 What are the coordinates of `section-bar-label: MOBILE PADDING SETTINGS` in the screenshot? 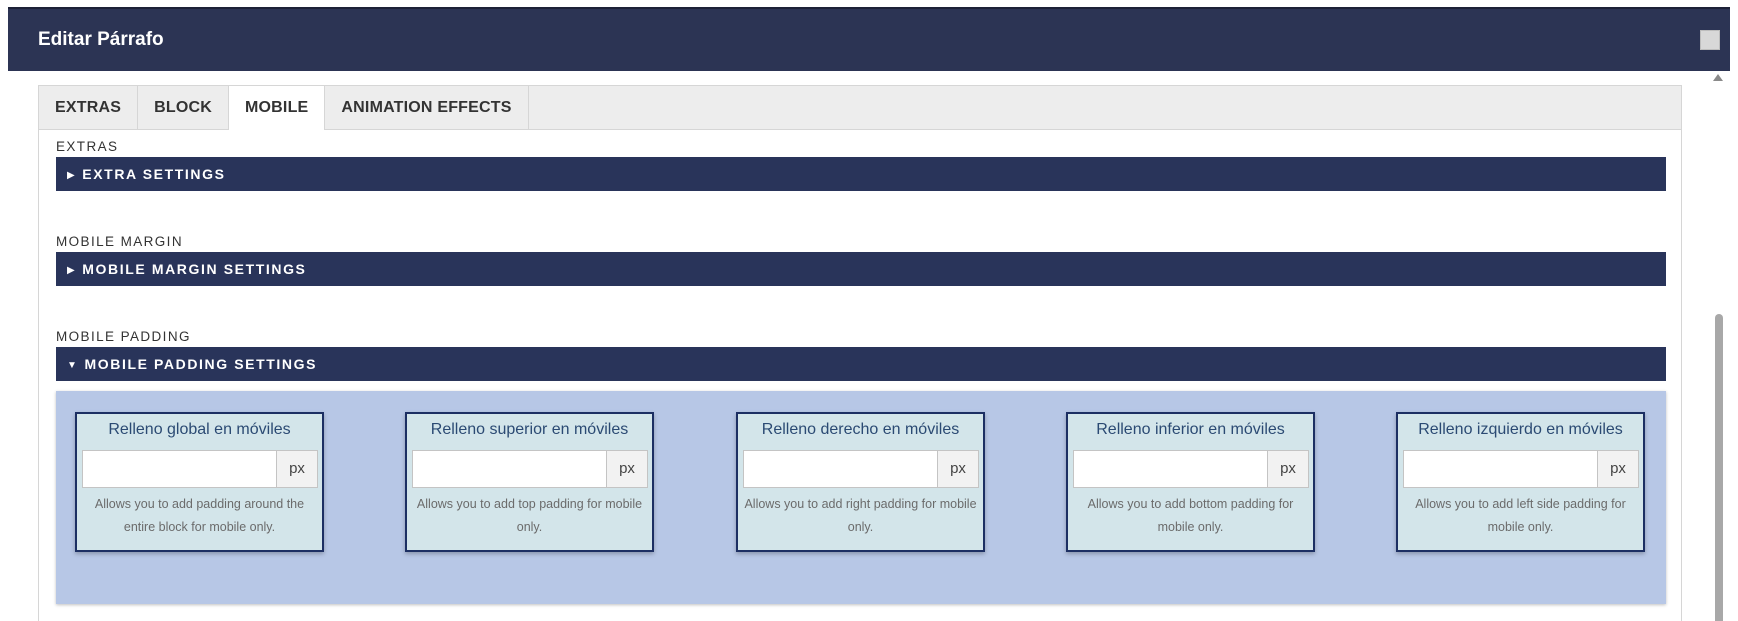 It's located at (201, 364).